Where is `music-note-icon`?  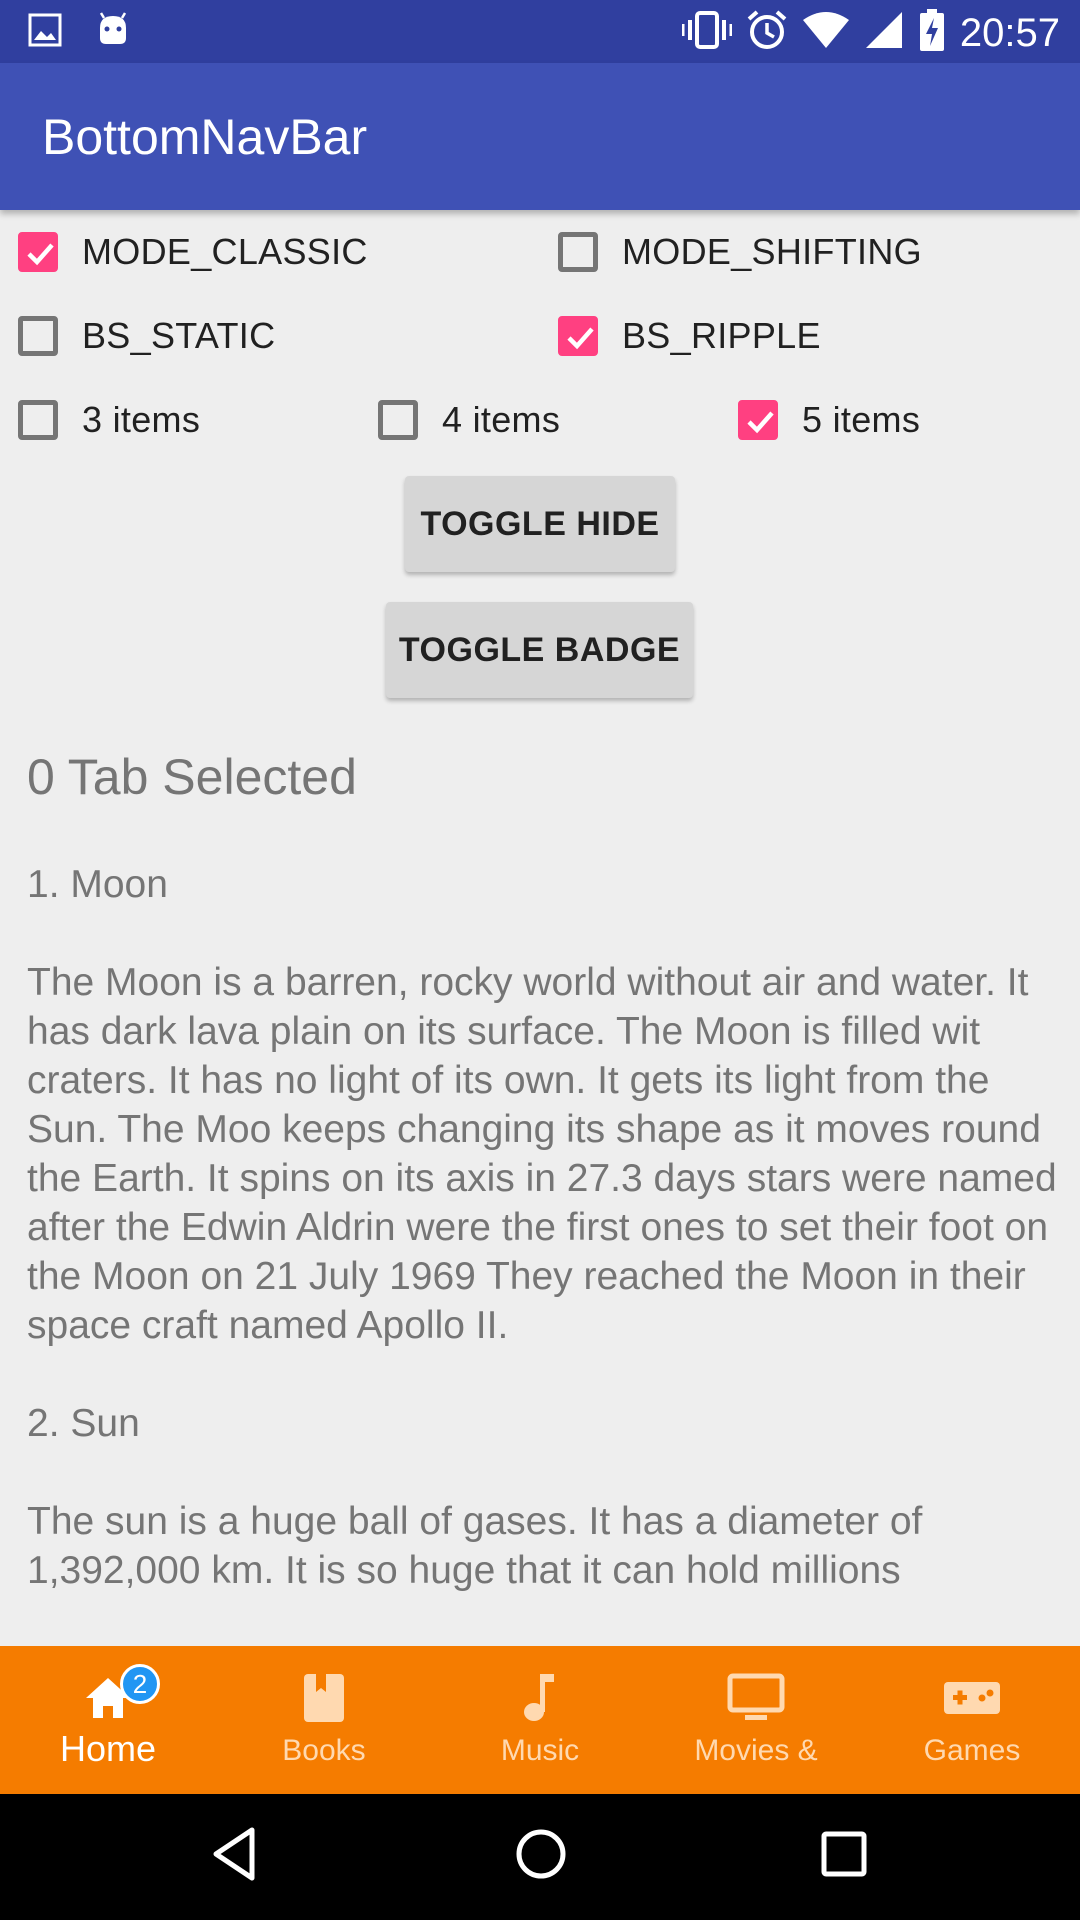
music-note-icon is located at coordinates (540, 1698).